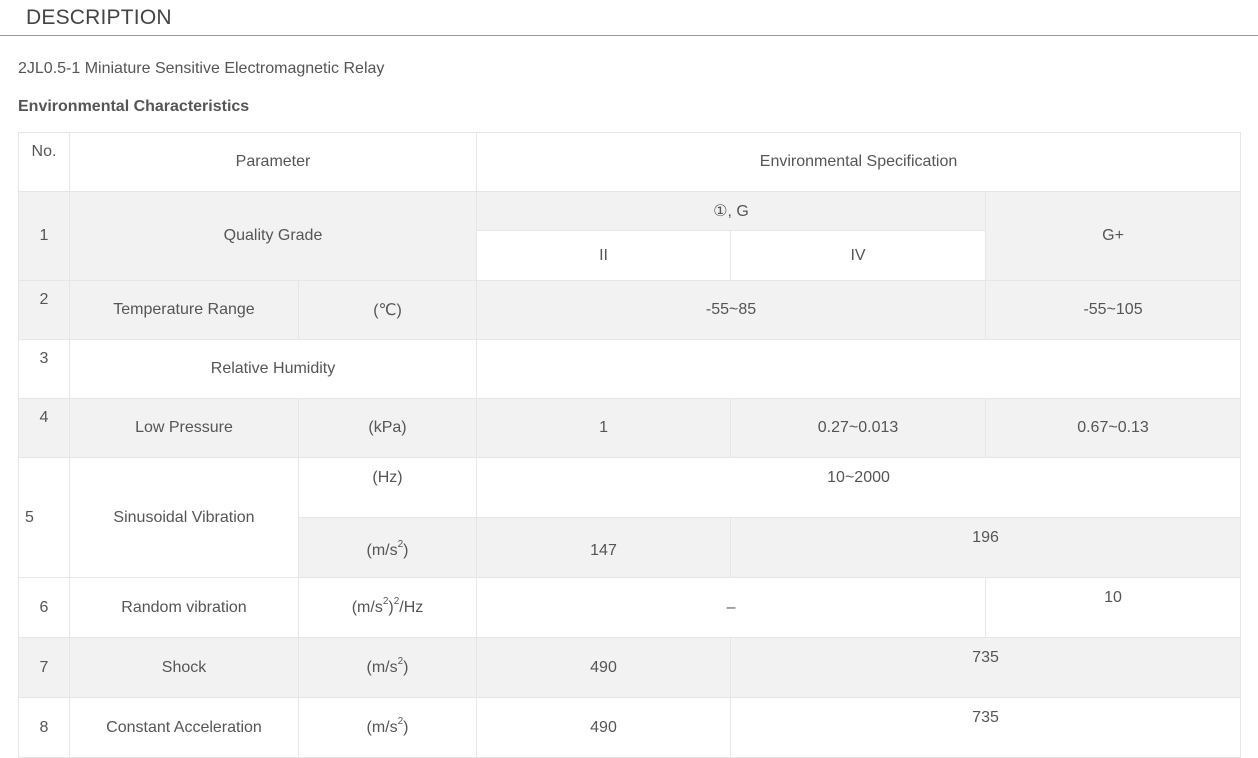 The image size is (1258, 758). What do you see at coordinates (859, 487) in the screenshot?
I see `value-frequency: 10~2000` at bounding box center [859, 487].